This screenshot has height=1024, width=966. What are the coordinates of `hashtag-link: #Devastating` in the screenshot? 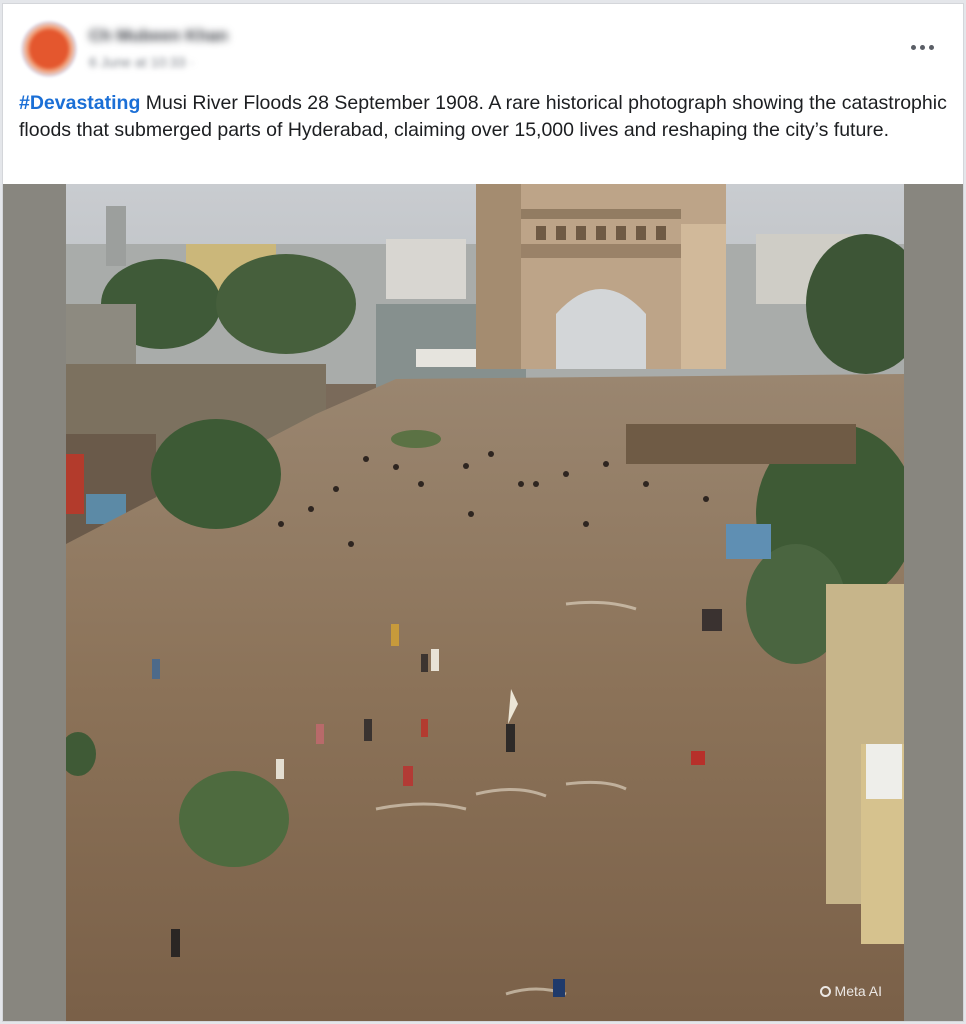 It's located at (79, 103).